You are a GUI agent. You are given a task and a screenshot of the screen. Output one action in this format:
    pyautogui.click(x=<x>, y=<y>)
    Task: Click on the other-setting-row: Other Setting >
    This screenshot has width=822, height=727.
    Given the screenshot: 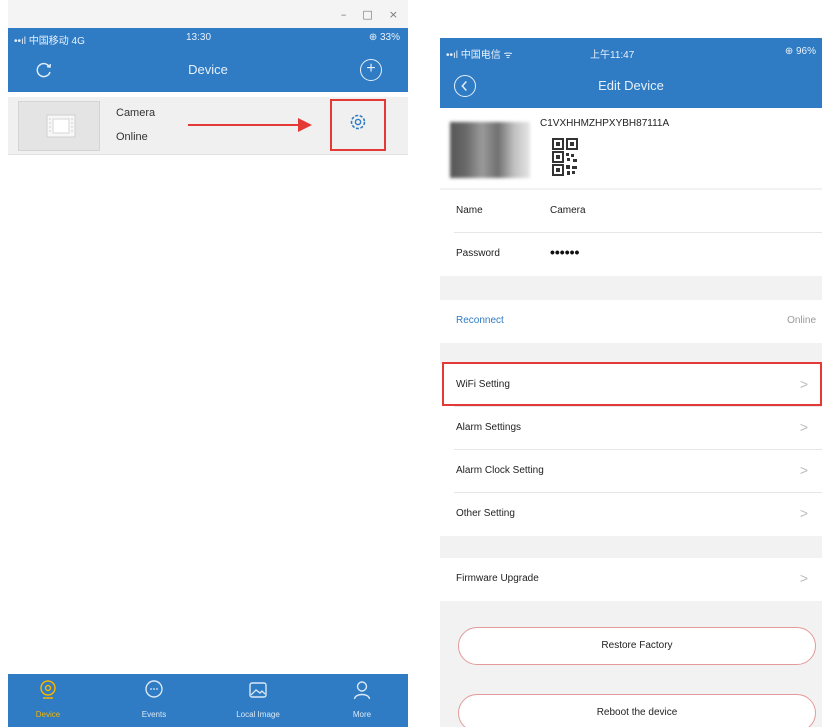 What is the action you would take?
    pyautogui.click(x=638, y=514)
    